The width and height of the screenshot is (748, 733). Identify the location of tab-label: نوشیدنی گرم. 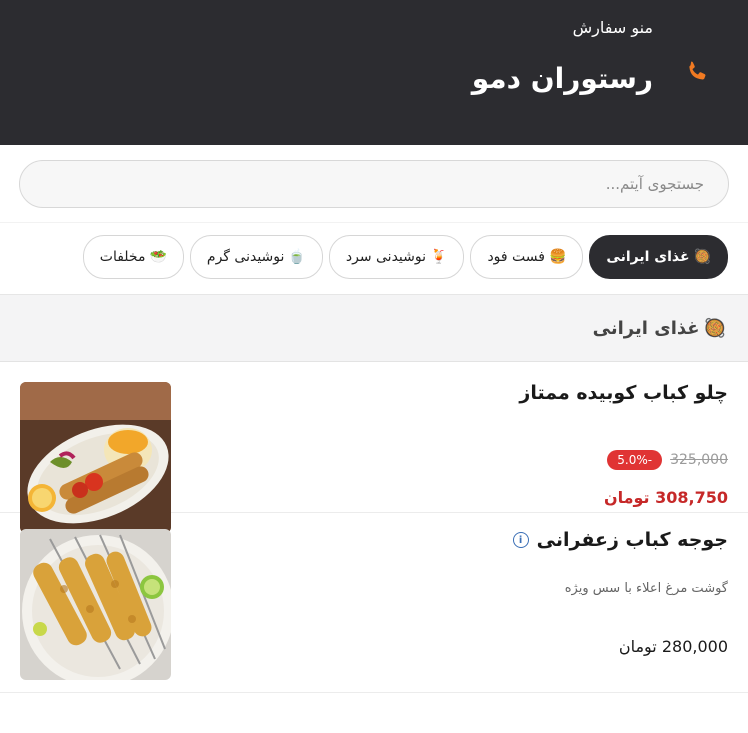
(245, 257).